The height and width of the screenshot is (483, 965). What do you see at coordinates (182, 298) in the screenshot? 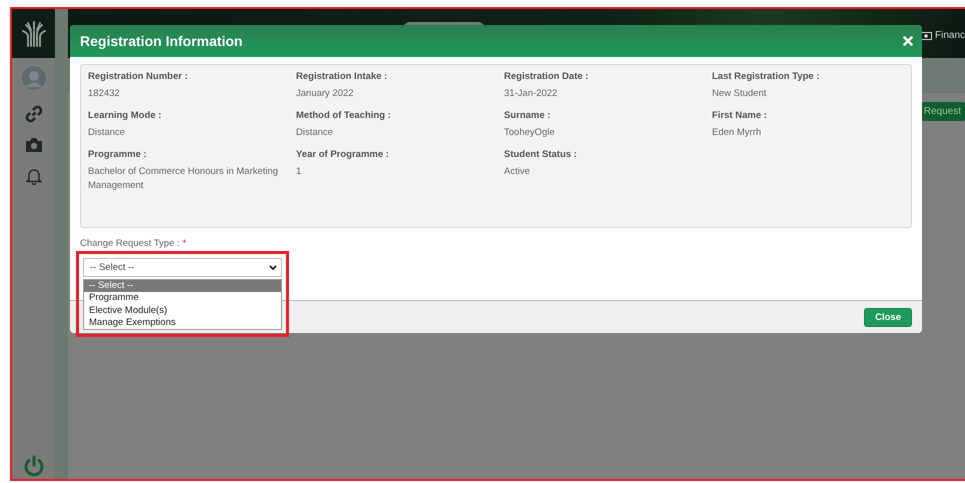
I see `dropdown-option: Programme` at bounding box center [182, 298].